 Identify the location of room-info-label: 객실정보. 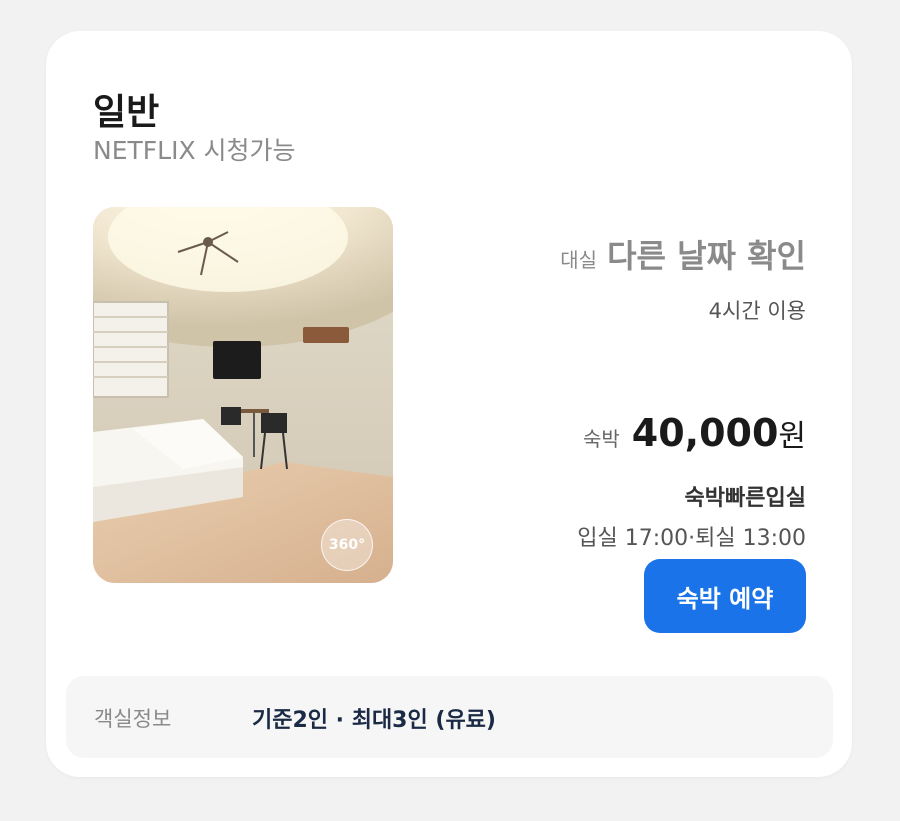
(133, 719).